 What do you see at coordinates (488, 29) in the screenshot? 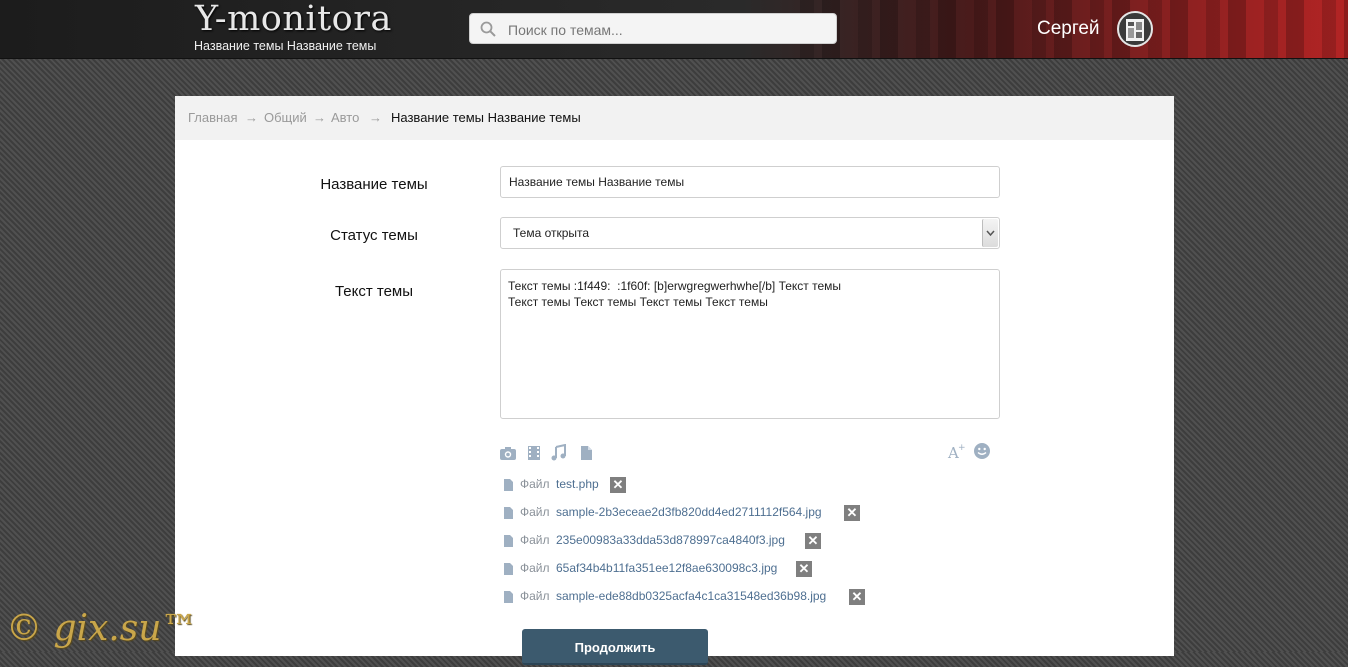
I see `search-icon` at bounding box center [488, 29].